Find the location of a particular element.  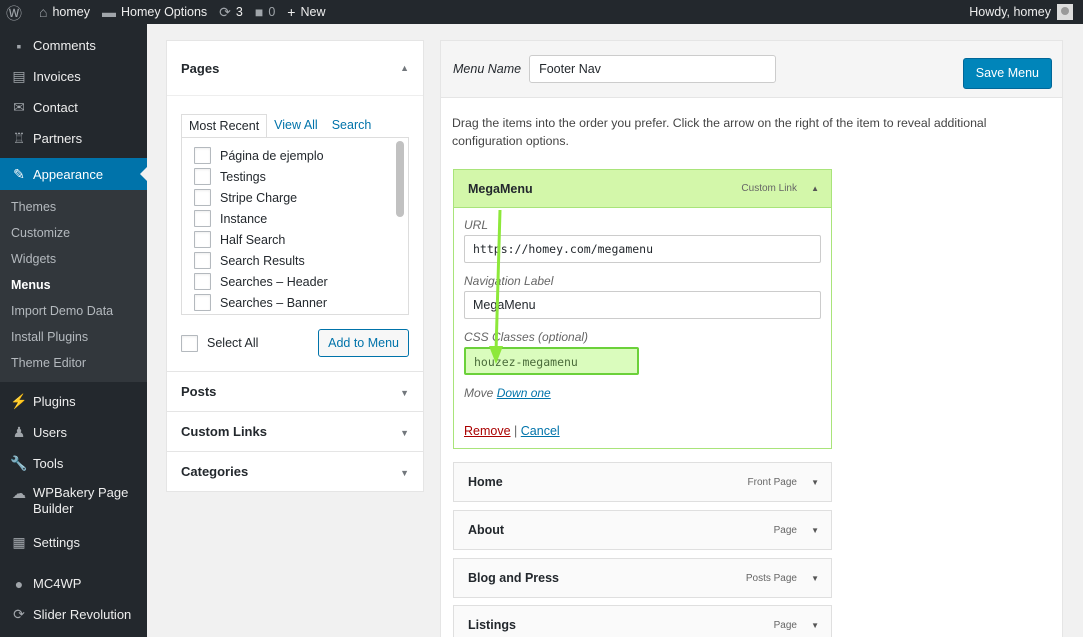

css-classes-field: houzez-megamenu is located at coordinates (551, 361).